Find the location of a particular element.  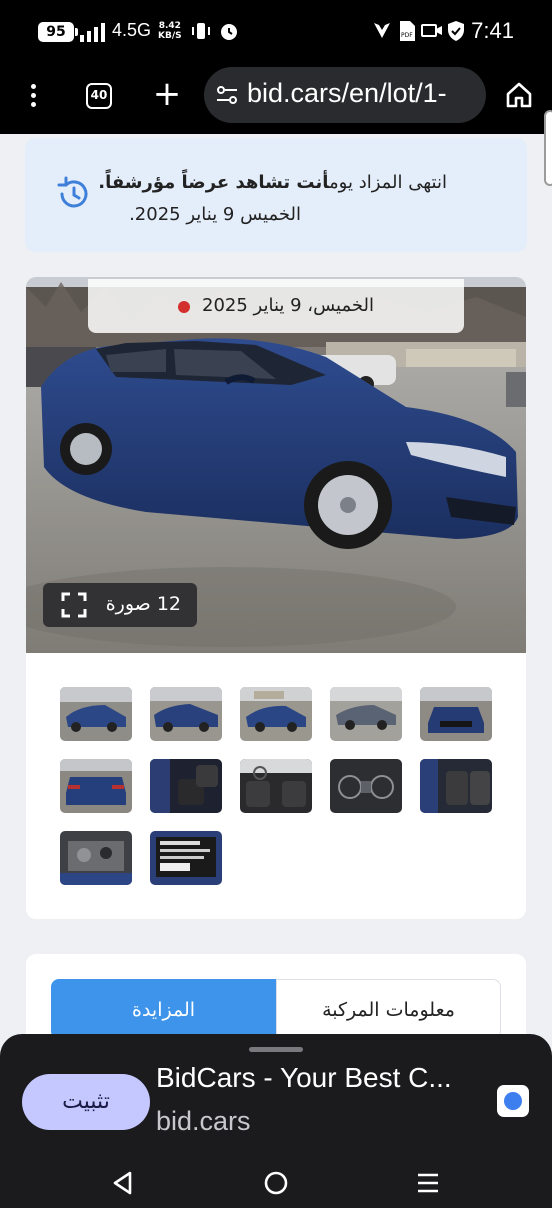

network-speed: 8.42 KB/S is located at coordinates (170, 31).